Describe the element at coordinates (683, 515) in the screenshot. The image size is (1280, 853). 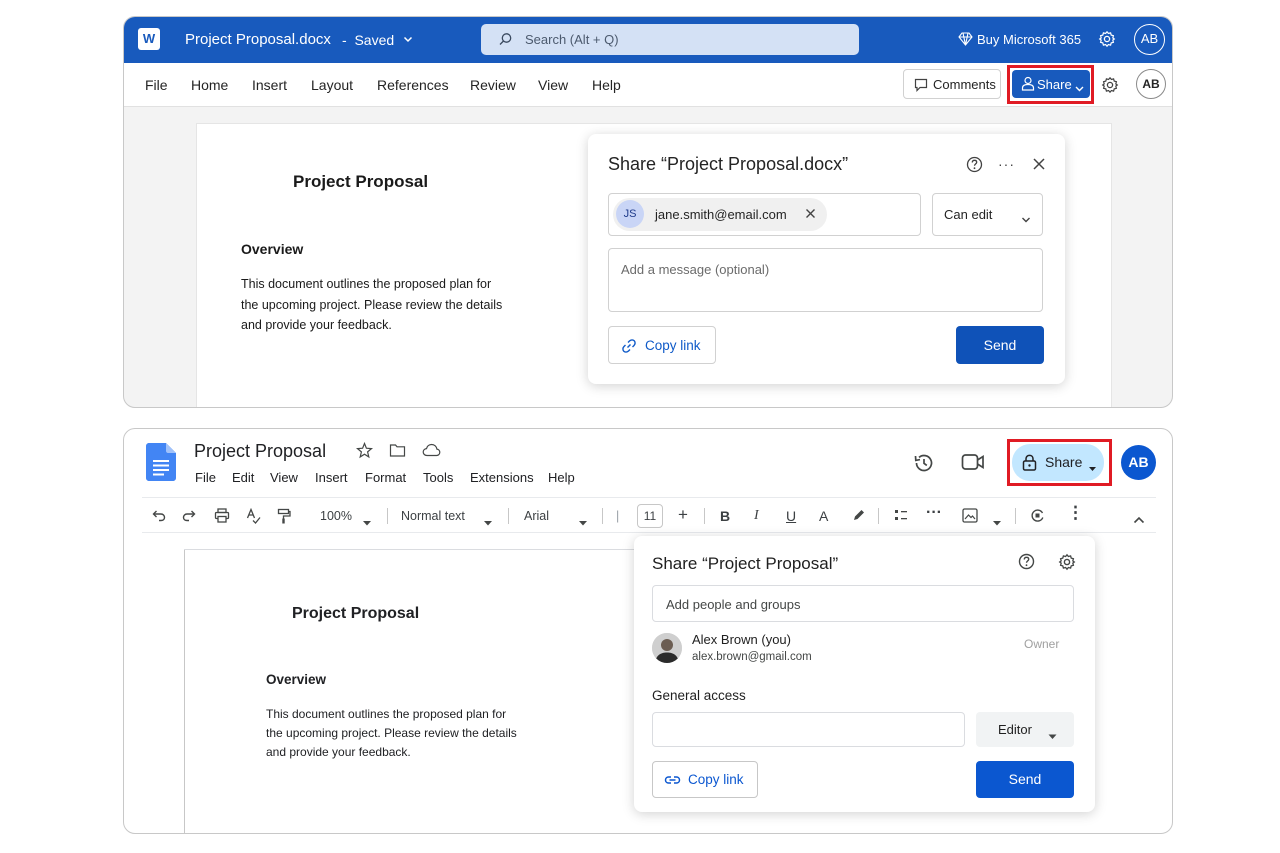
I see `increase-font-size-button: +` at that location.